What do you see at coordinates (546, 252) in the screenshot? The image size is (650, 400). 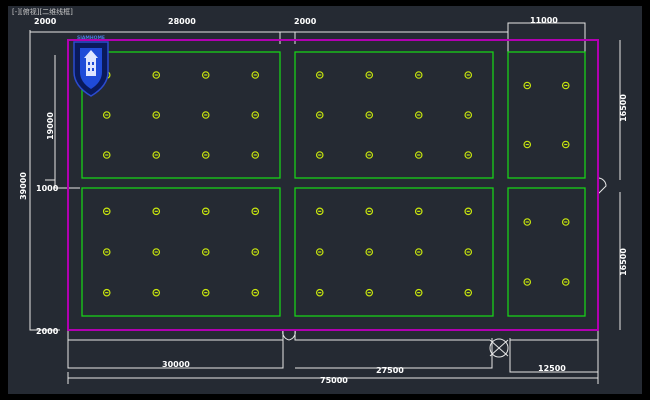 I see `zone-bottom-right` at bounding box center [546, 252].